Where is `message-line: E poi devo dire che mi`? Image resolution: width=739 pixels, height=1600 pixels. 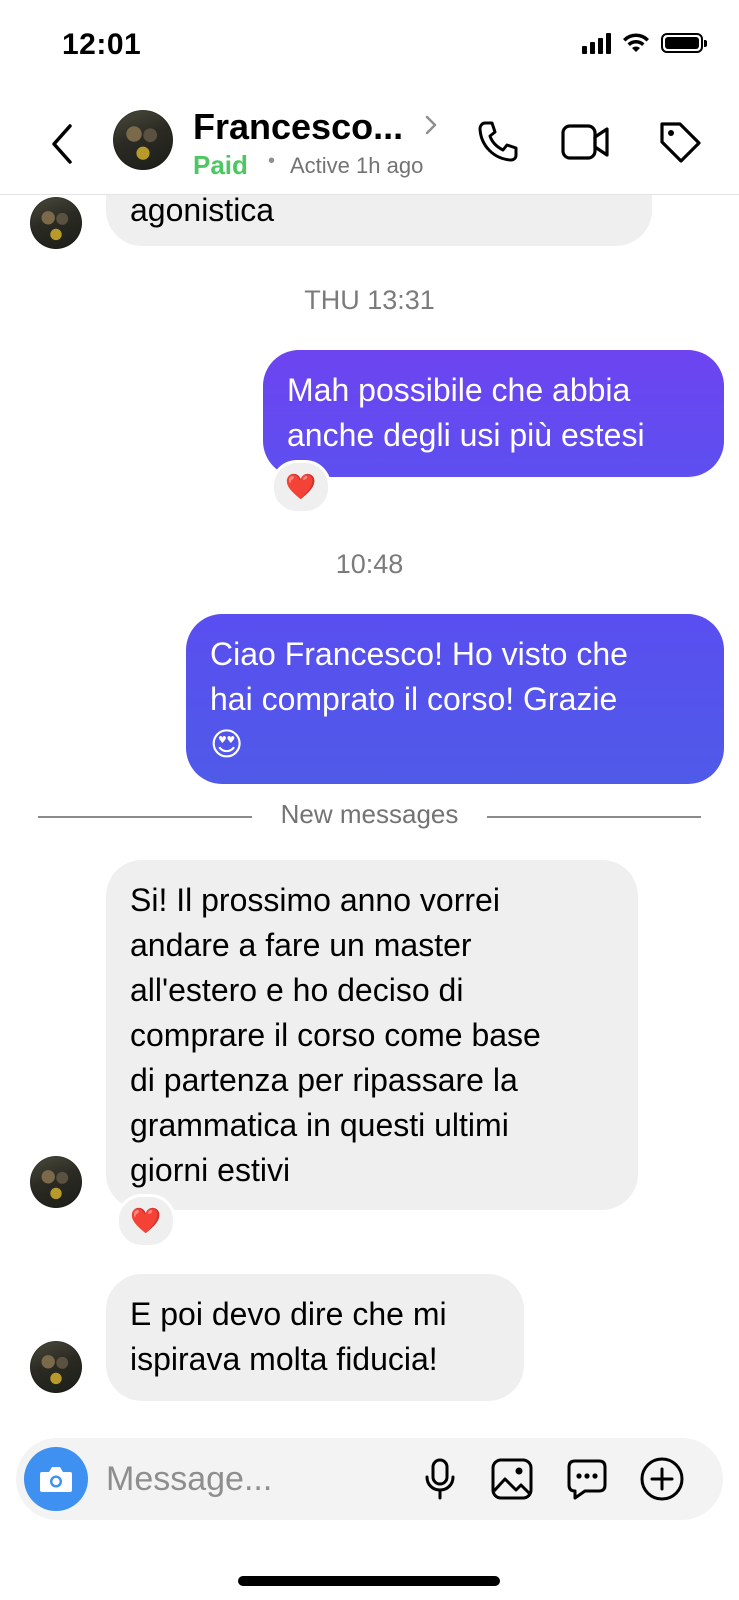 message-line: E poi devo dire che mi is located at coordinates (288, 1314).